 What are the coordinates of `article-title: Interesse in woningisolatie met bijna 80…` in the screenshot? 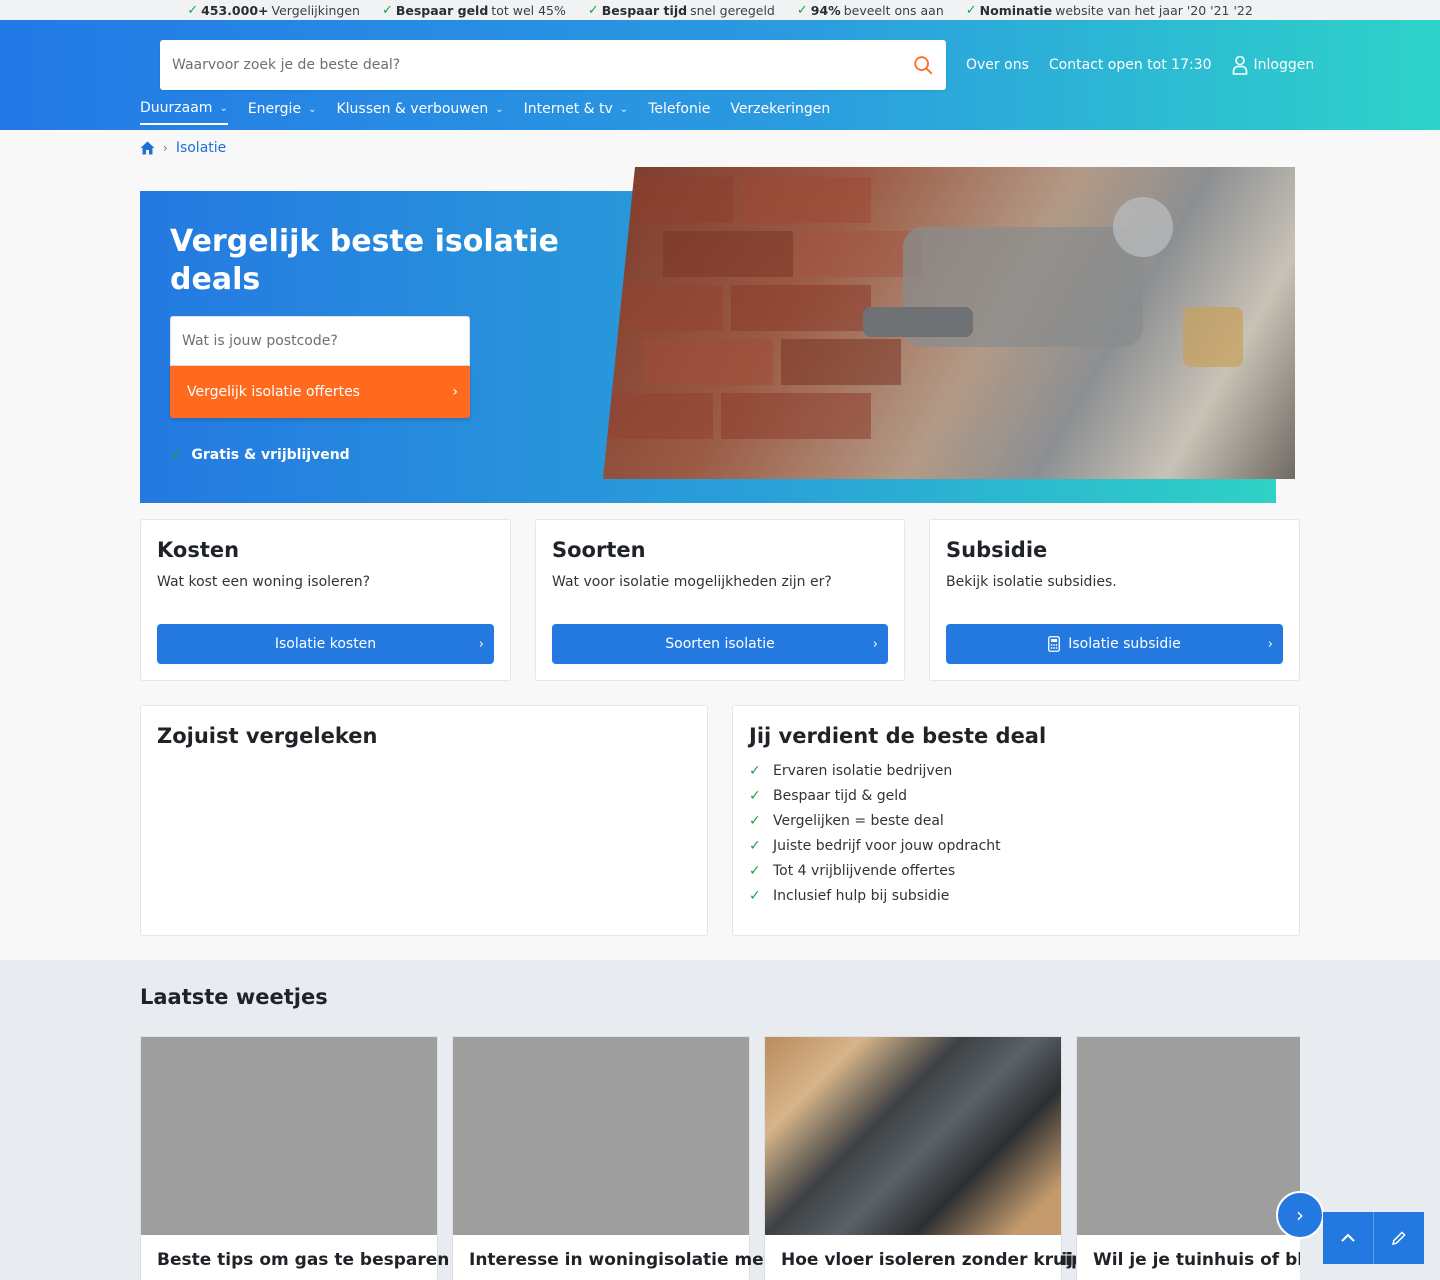 It's located at (777, 1260).